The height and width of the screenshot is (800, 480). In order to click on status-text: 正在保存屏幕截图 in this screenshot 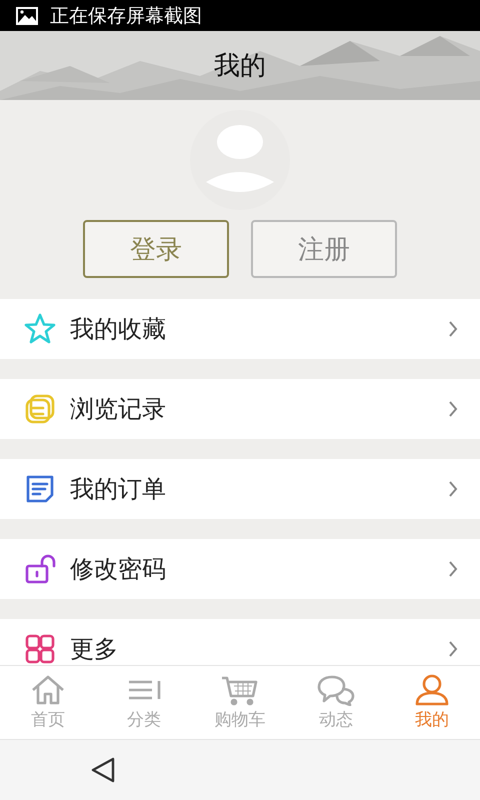, I will do `click(126, 16)`.